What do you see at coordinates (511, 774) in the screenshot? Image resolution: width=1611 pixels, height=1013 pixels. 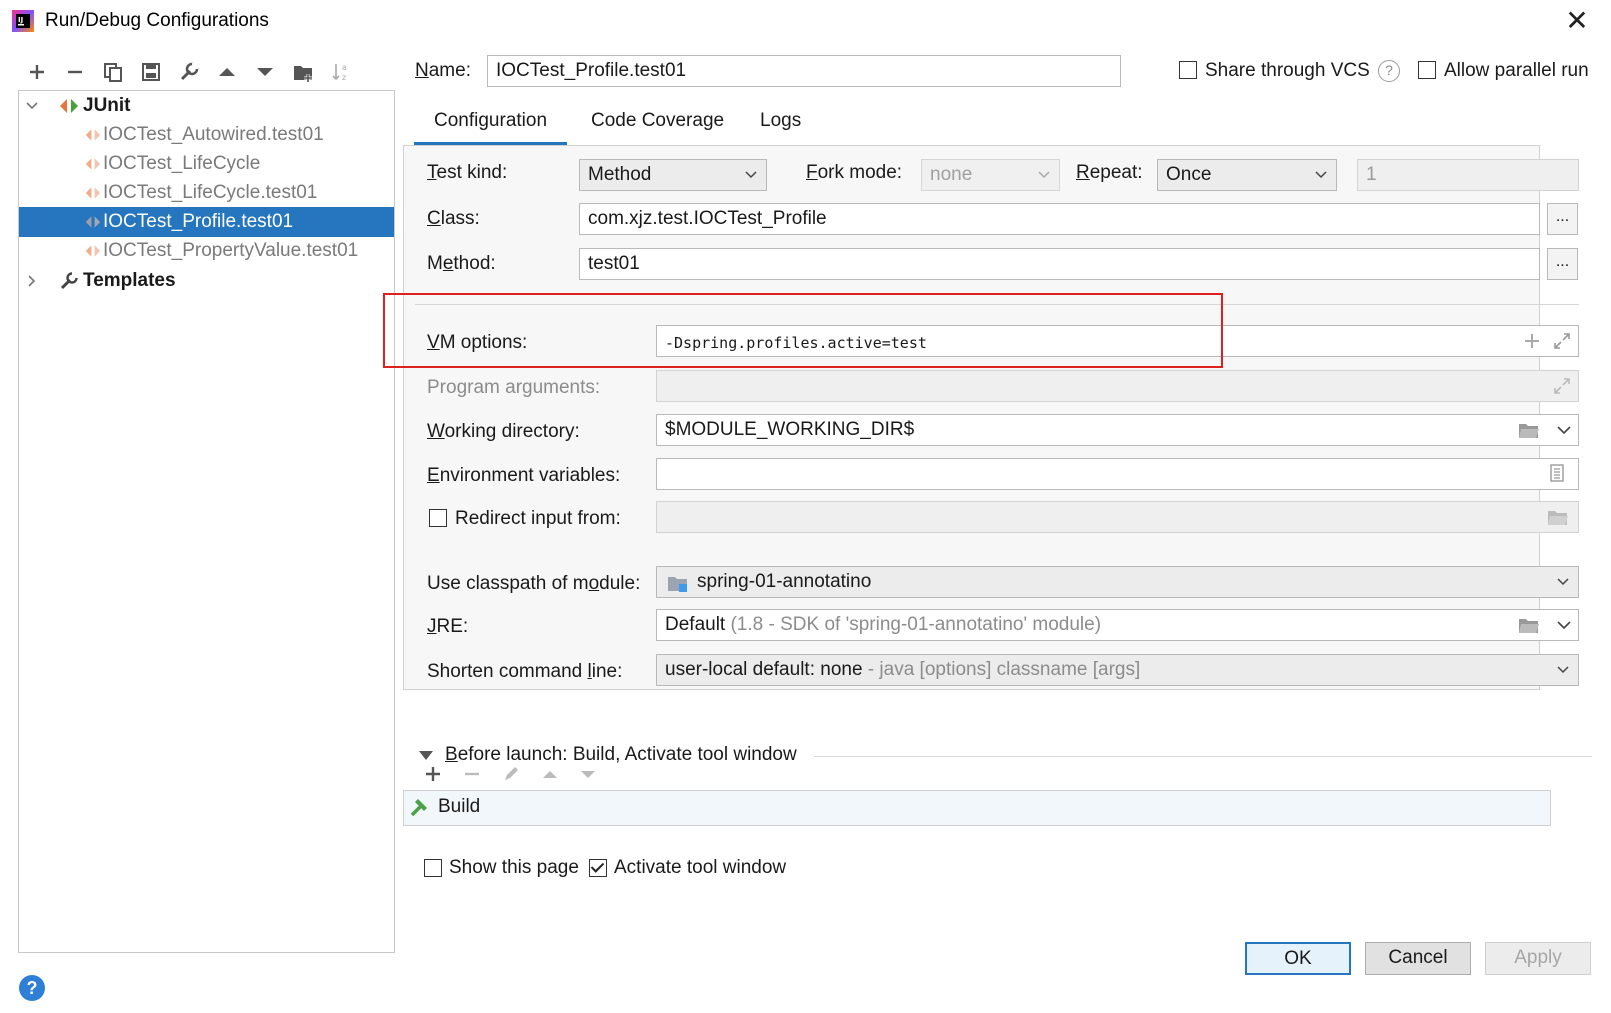 I see `edit-task-icon` at bounding box center [511, 774].